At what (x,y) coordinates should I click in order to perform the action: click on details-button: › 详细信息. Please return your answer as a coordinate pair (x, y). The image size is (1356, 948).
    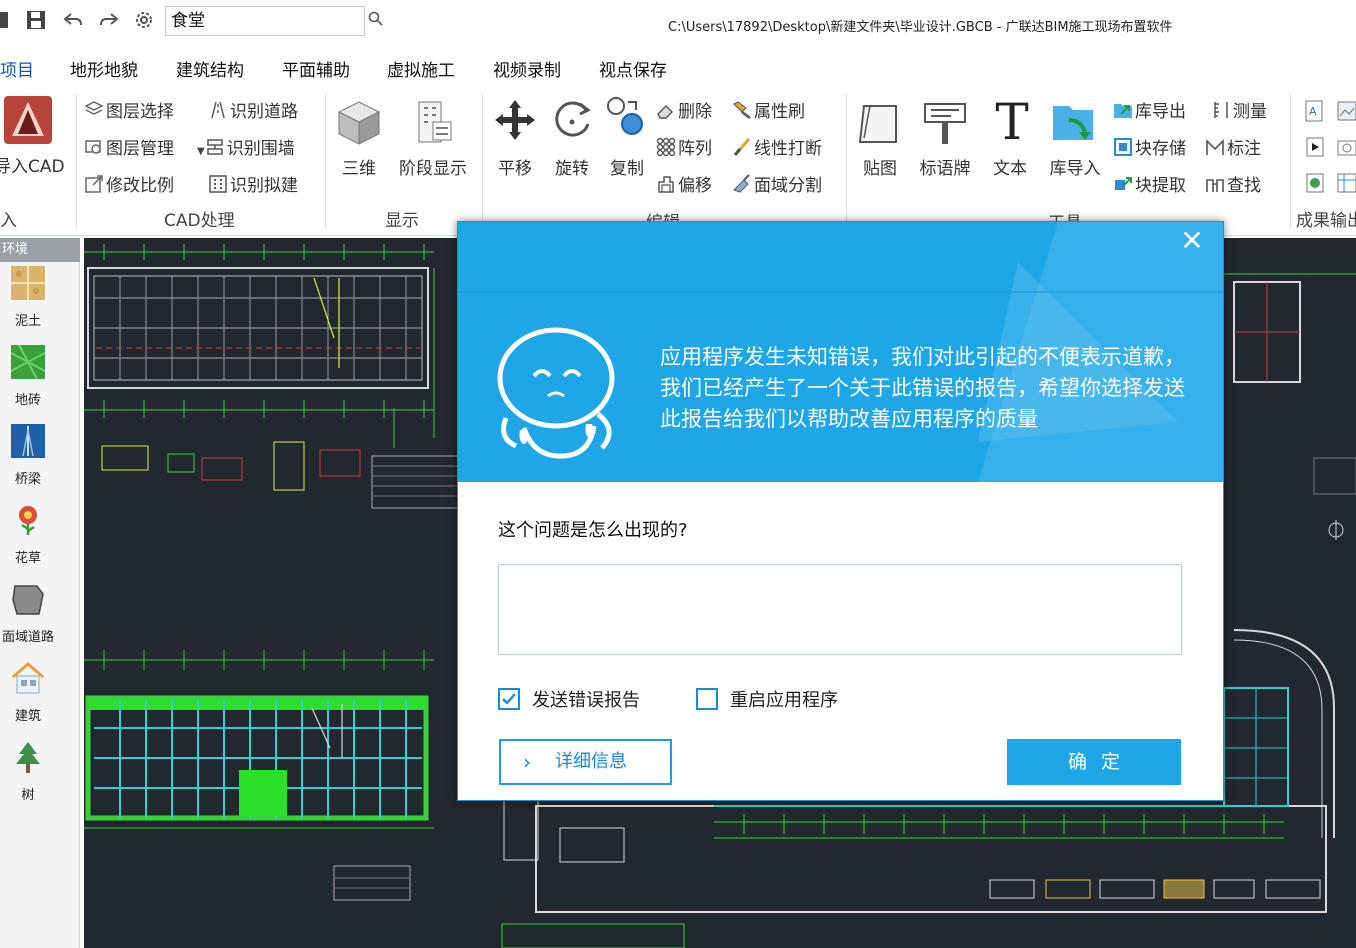
    Looking at the image, I should click on (585, 762).